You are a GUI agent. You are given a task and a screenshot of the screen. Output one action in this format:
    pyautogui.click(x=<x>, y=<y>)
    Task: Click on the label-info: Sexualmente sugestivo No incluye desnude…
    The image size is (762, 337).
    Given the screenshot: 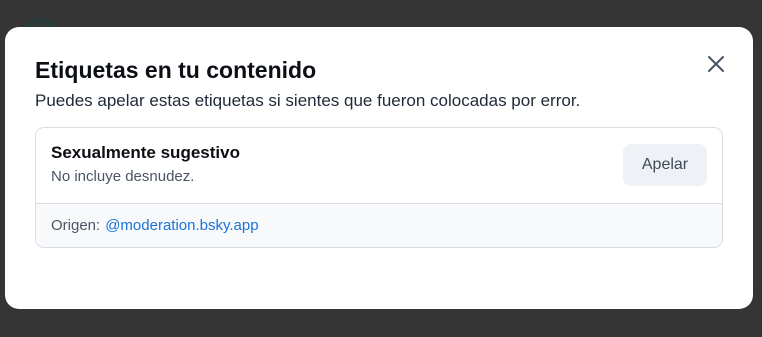 What is the action you would take?
    pyautogui.click(x=145, y=164)
    